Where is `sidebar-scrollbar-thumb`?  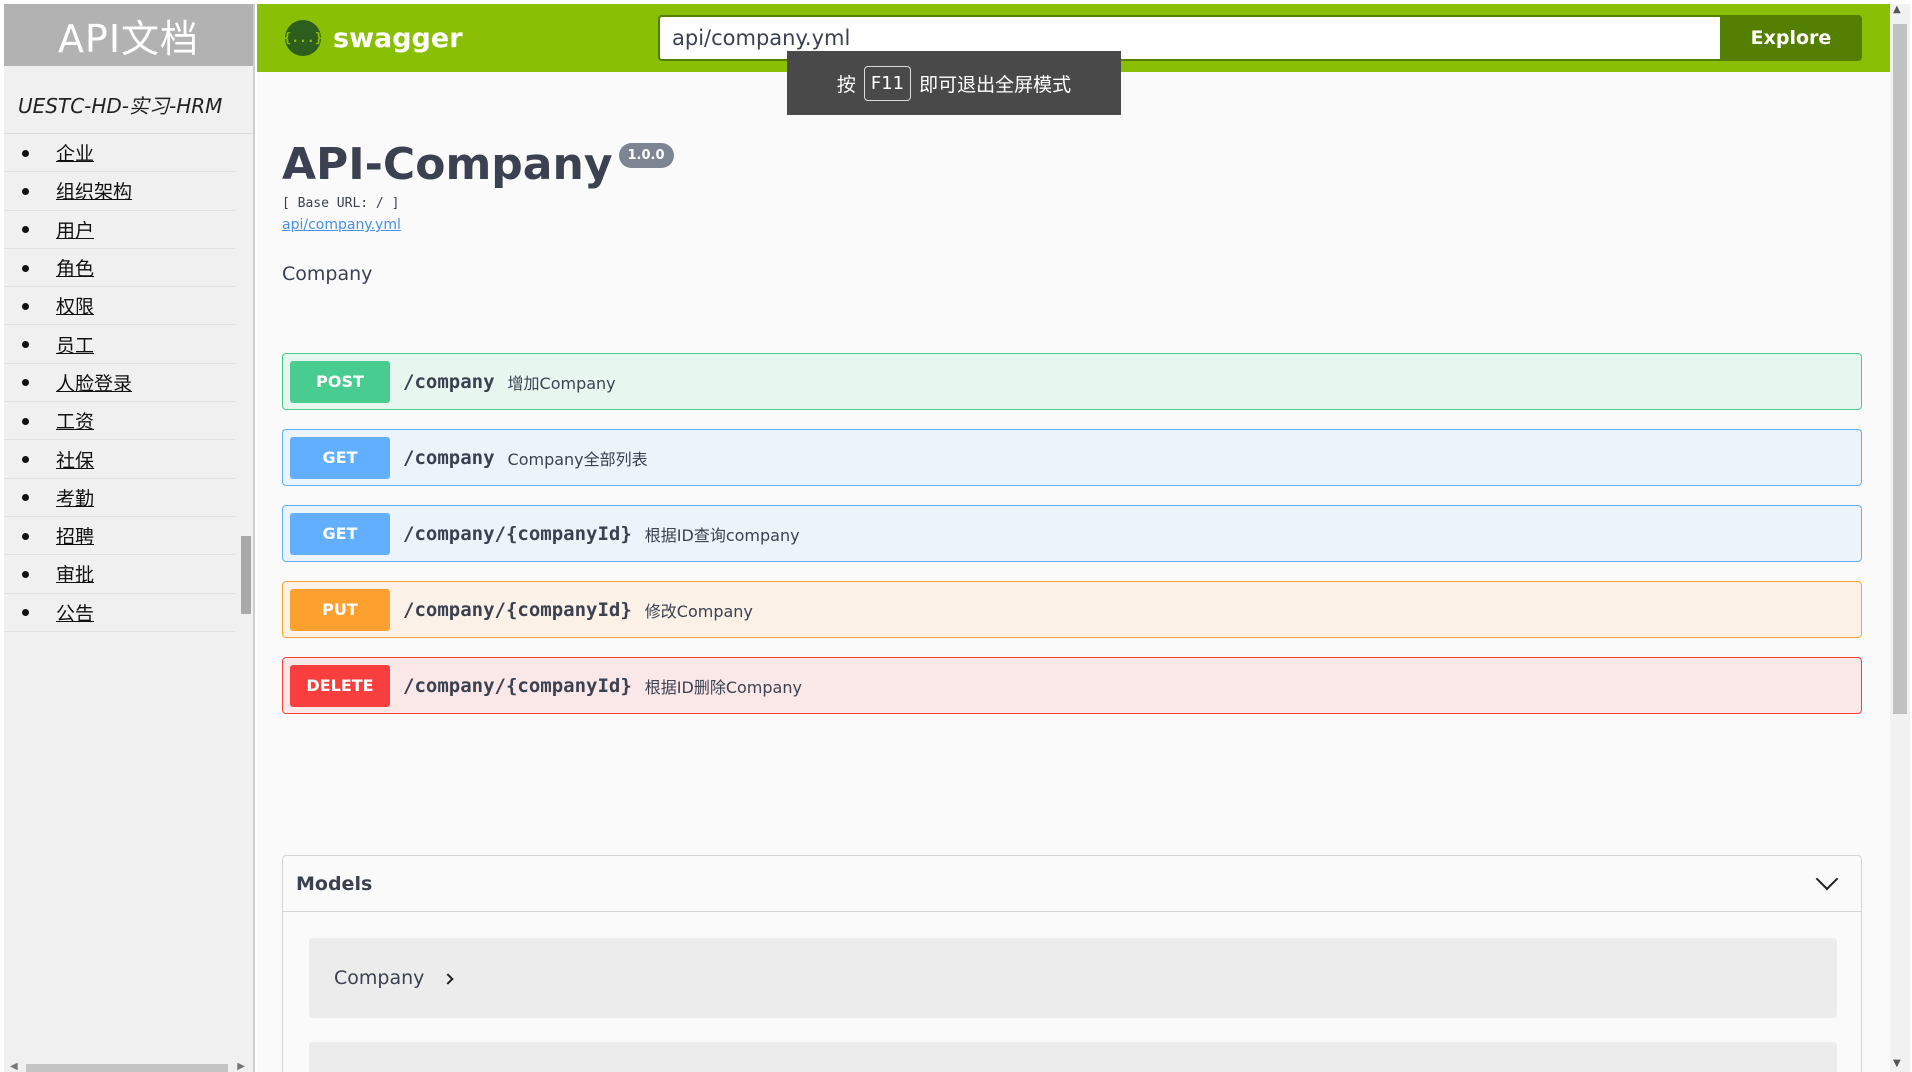
sidebar-scrollbar-thumb is located at coordinates (246, 575).